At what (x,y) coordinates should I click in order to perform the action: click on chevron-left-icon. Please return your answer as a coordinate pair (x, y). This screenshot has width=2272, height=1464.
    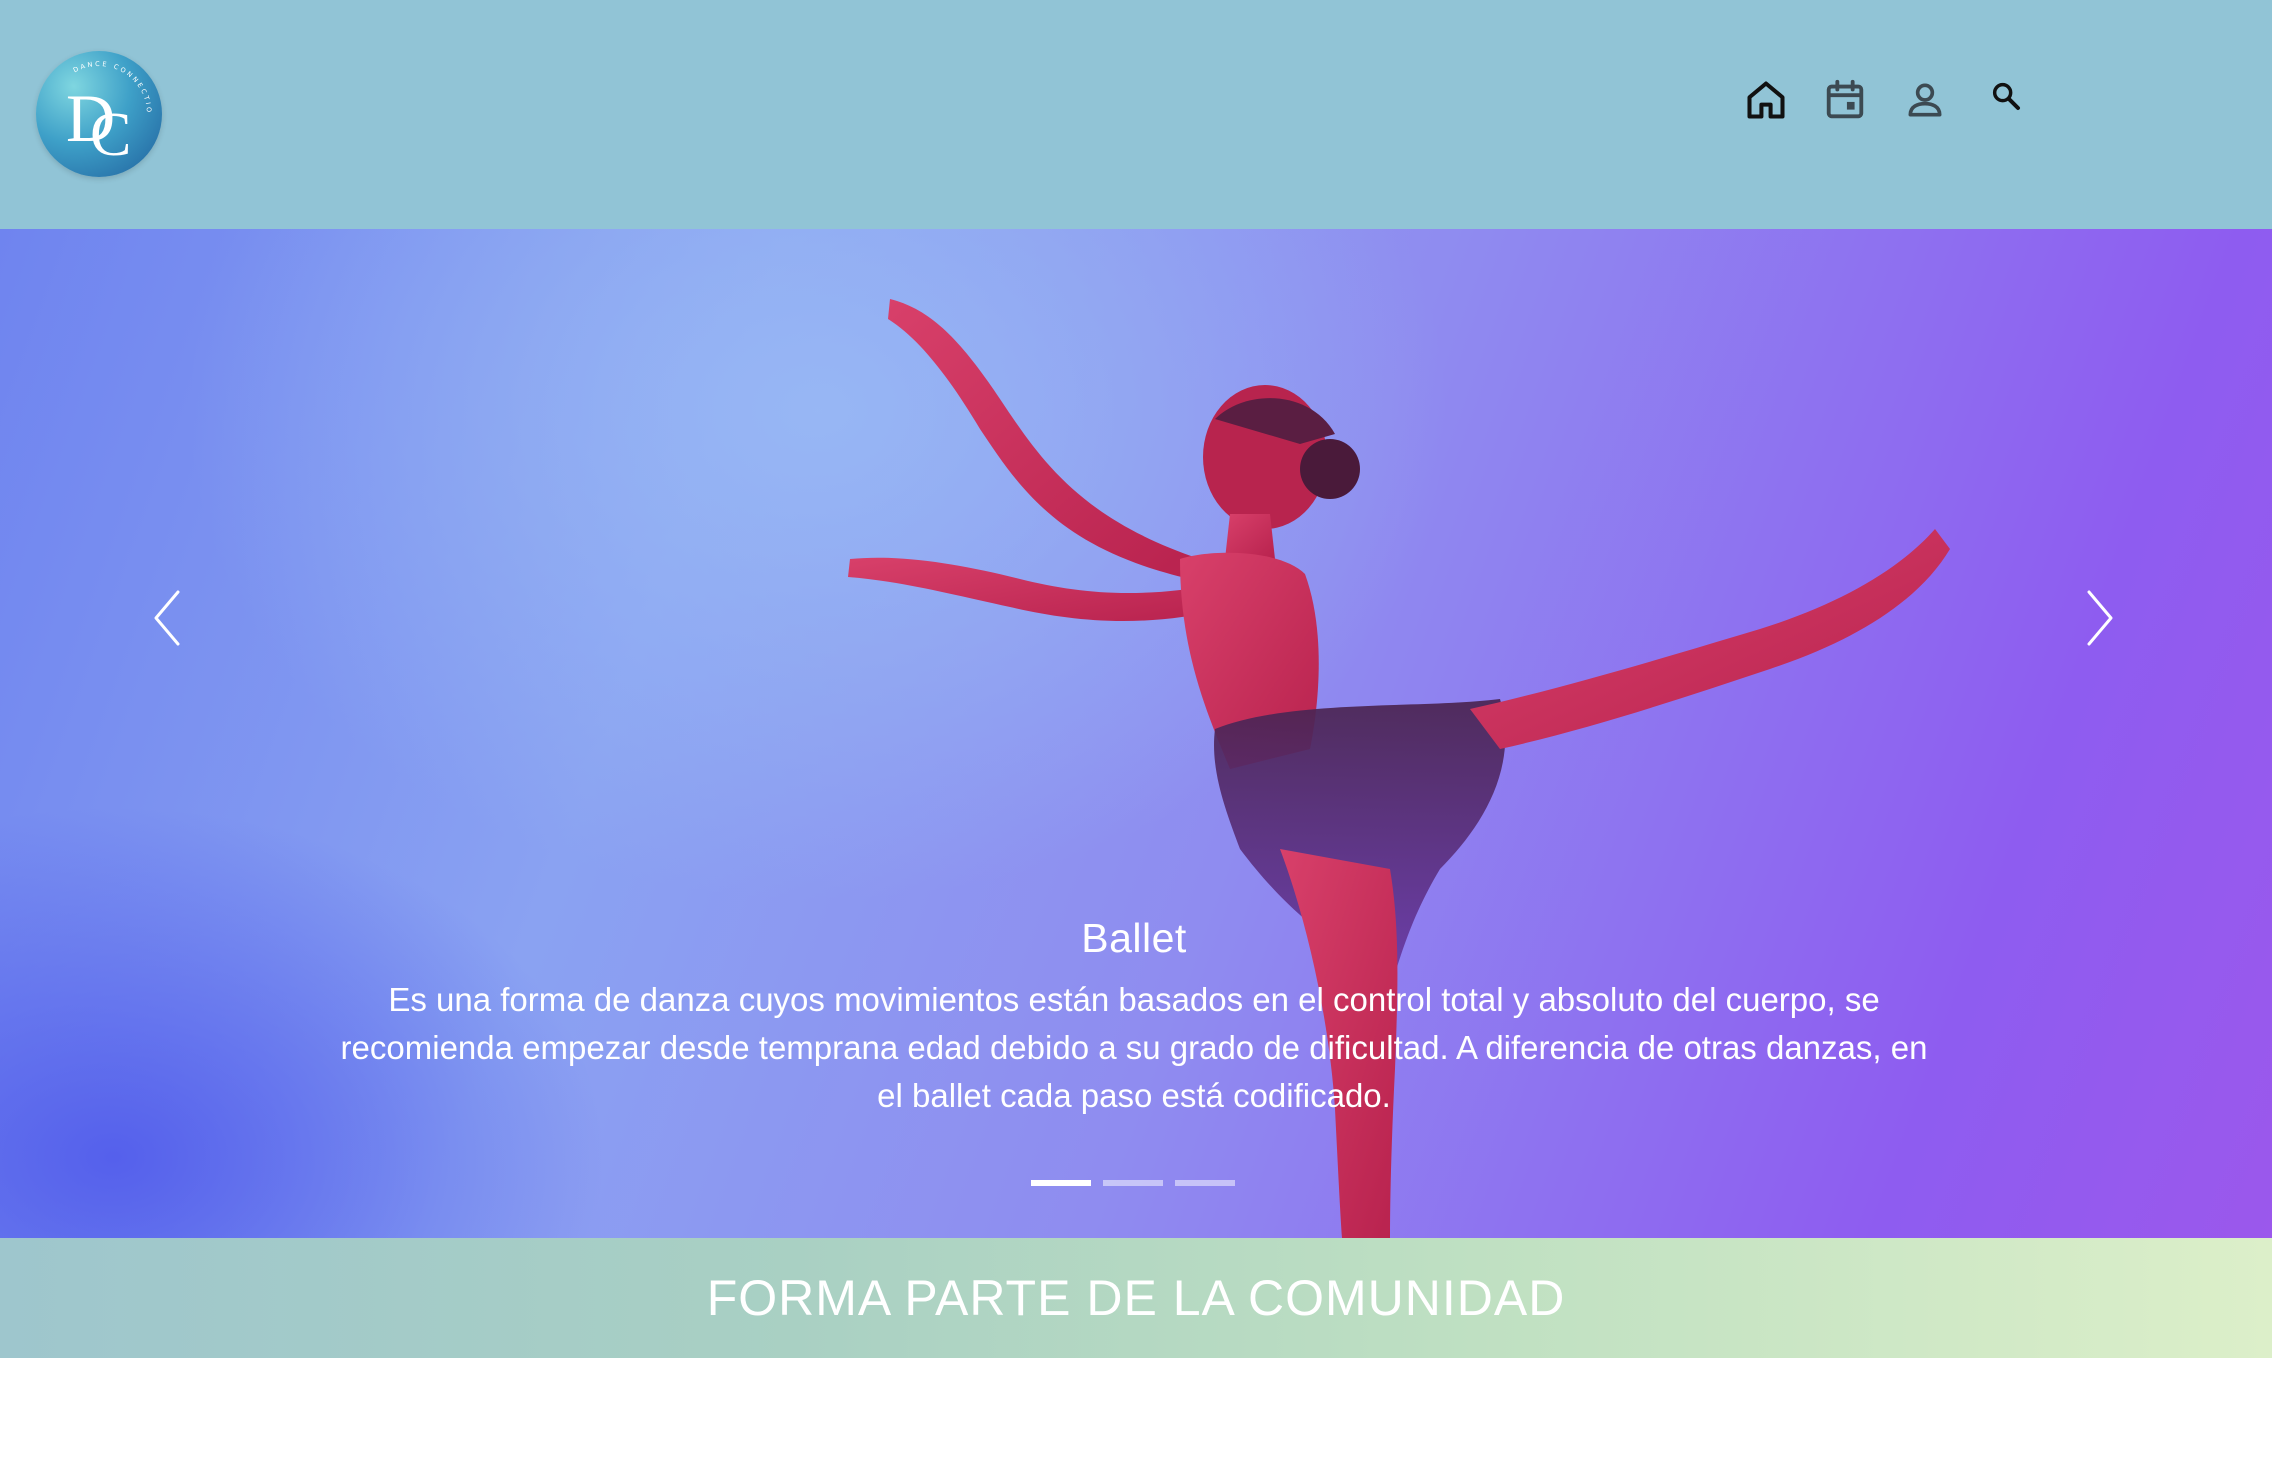
    Looking at the image, I should click on (167, 618).